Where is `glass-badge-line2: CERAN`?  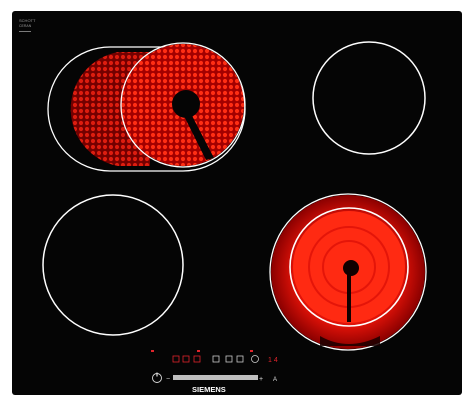 glass-badge-line2: CERAN is located at coordinates (25, 26).